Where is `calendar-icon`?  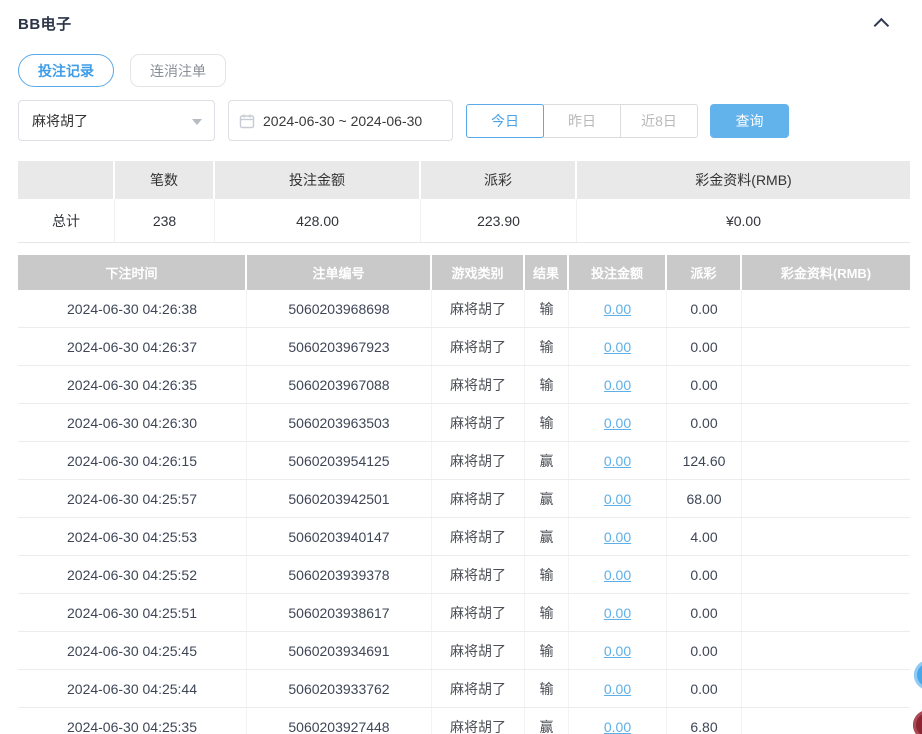 calendar-icon is located at coordinates (247, 121).